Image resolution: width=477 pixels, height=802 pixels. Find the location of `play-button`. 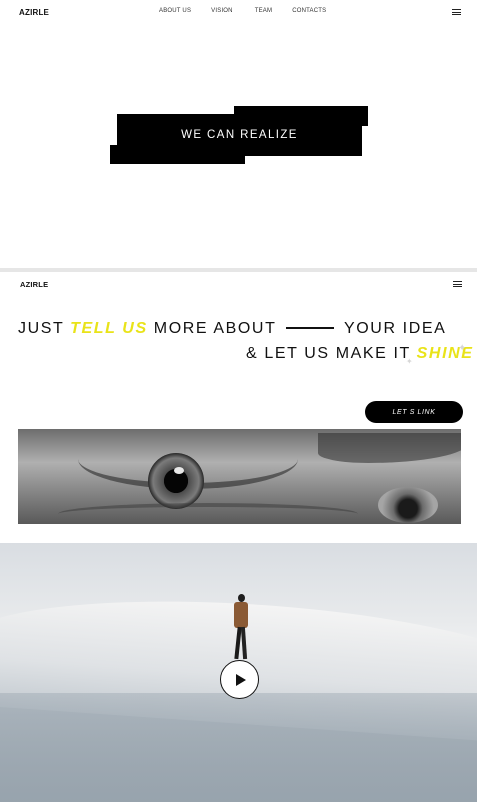

play-button is located at coordinates (239, 679).